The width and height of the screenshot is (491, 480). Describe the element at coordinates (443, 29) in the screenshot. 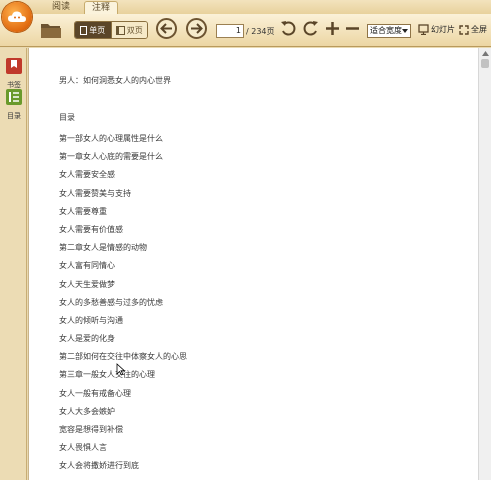

I see `slideshow-label: 幻灯片` at that location.